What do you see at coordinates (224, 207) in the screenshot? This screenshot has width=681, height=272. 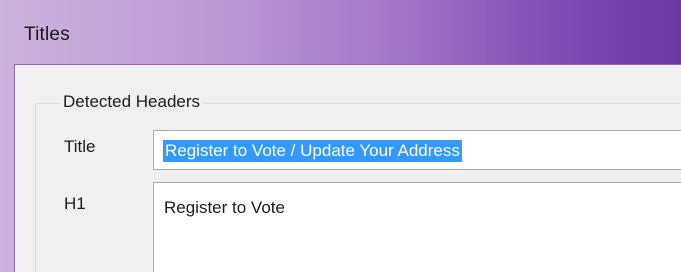 I see `h1-textarea-text: Register to Vote` at bounding box center [224, 207].